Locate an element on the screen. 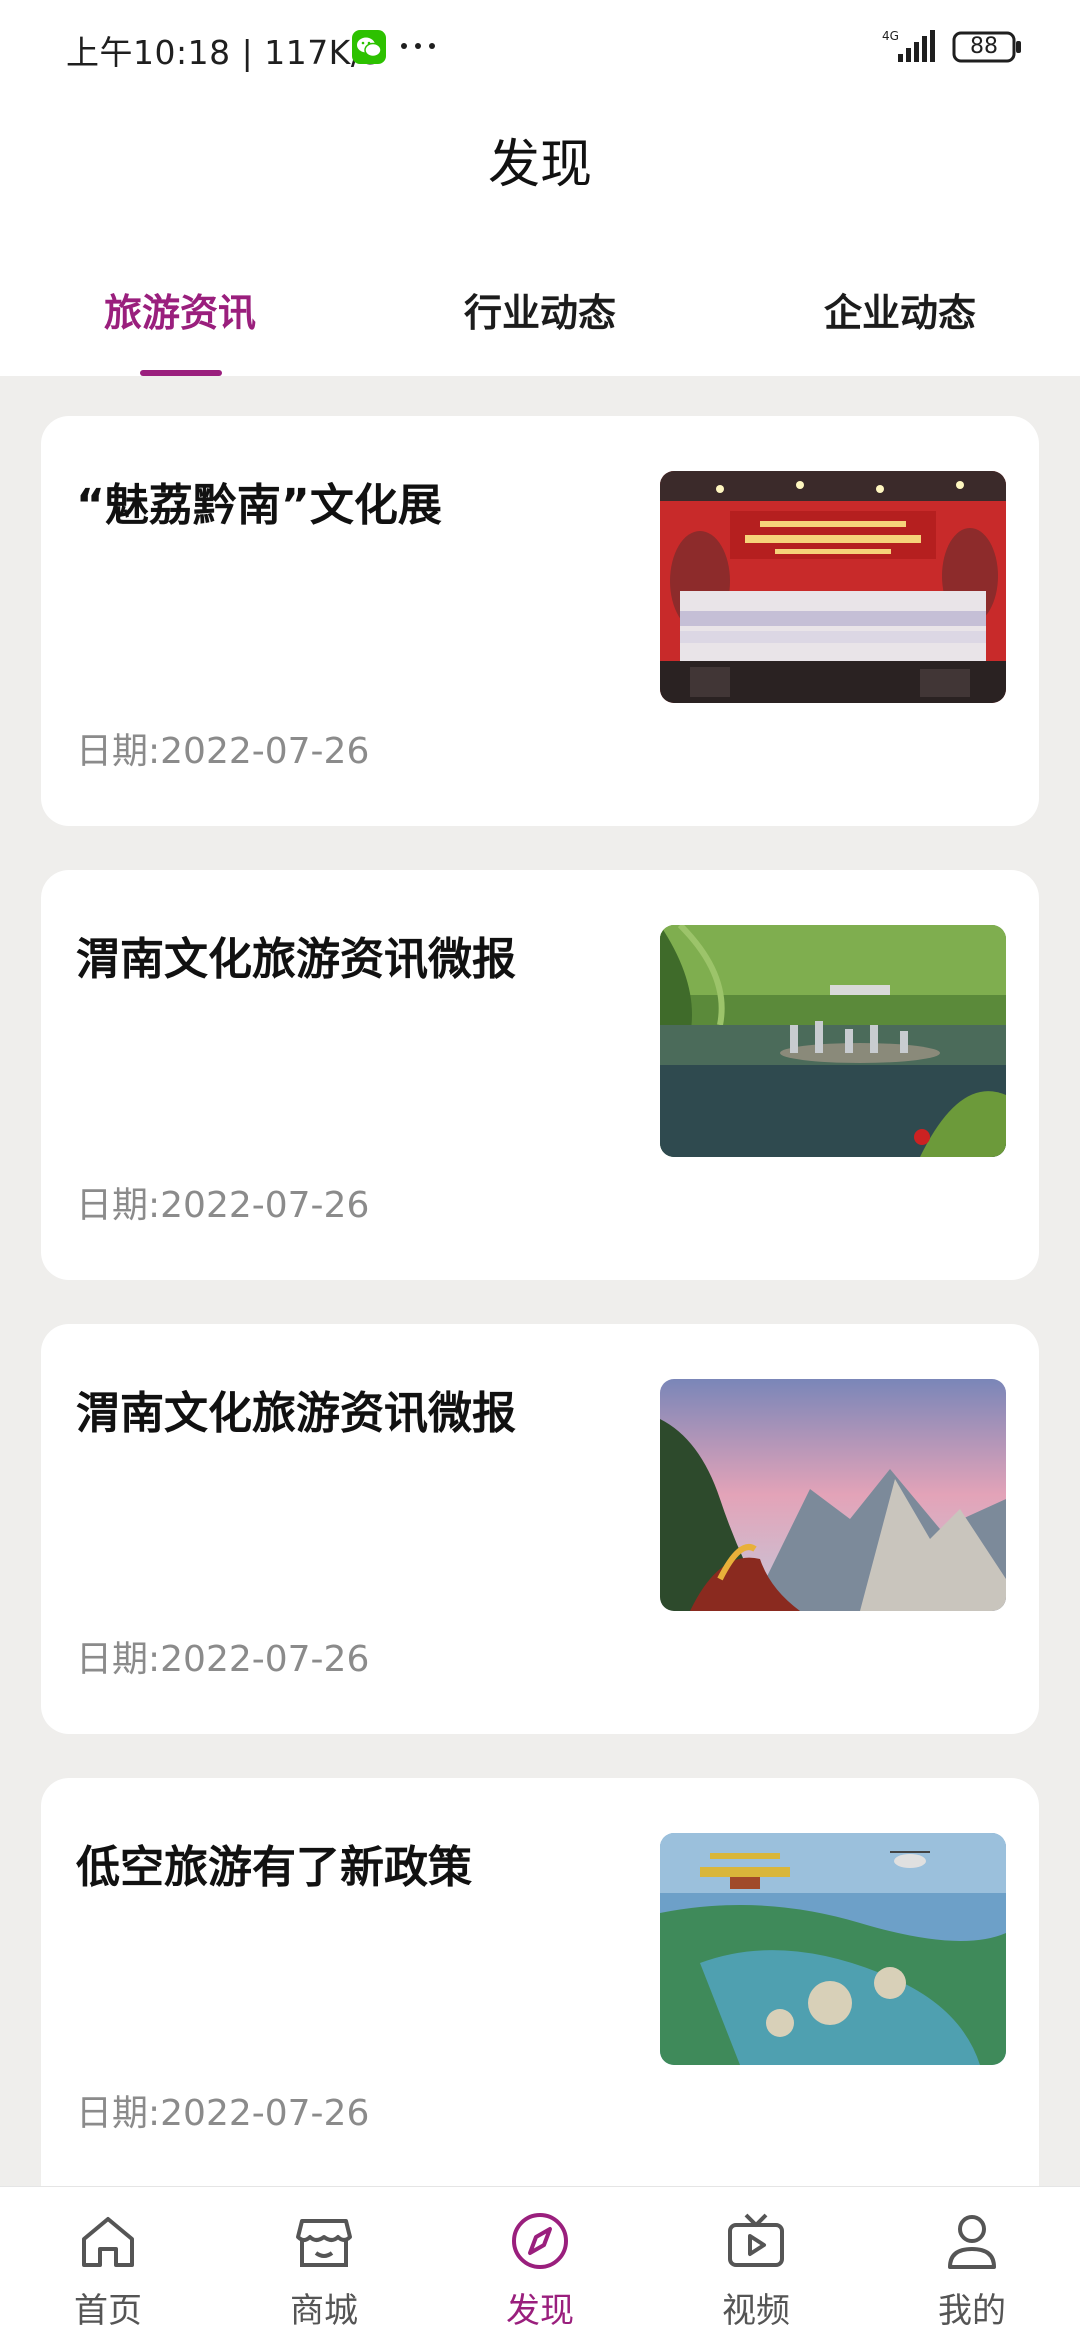  user-icon is located at coordinates (972, 2242).